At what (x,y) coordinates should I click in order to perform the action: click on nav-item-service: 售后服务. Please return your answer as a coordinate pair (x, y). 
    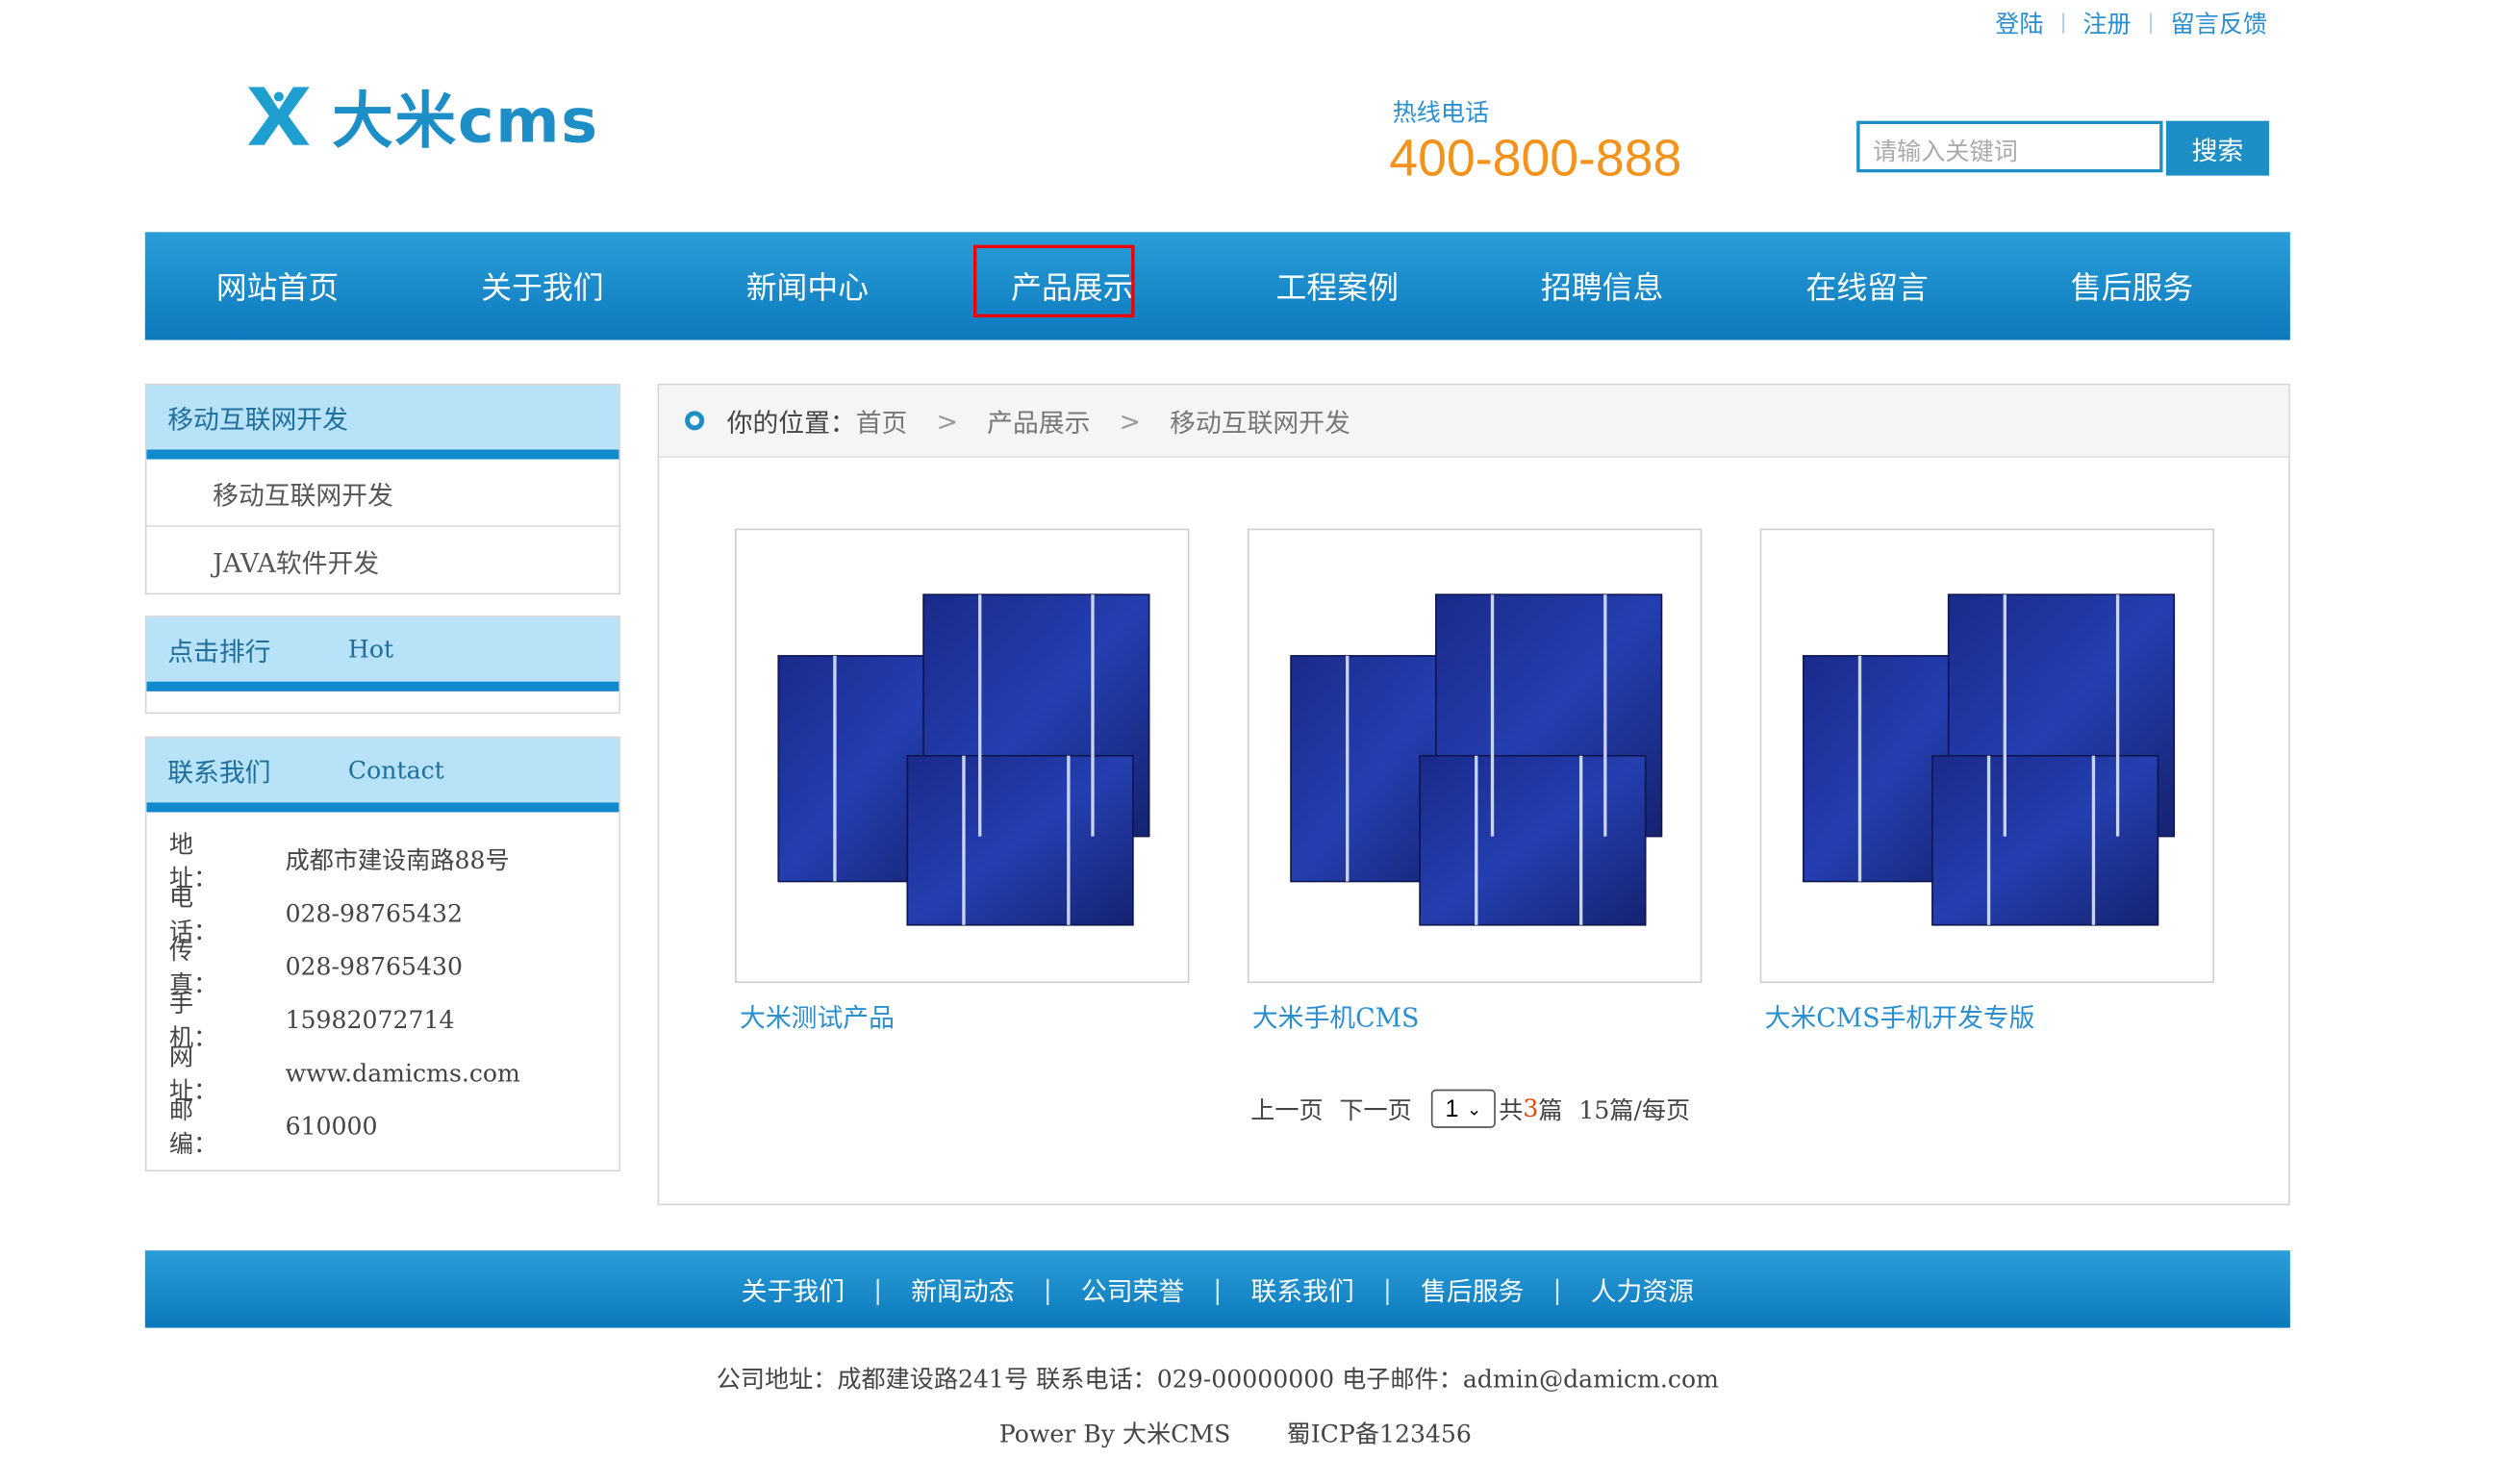
    Looking at the image, I should click on (2132, 286).